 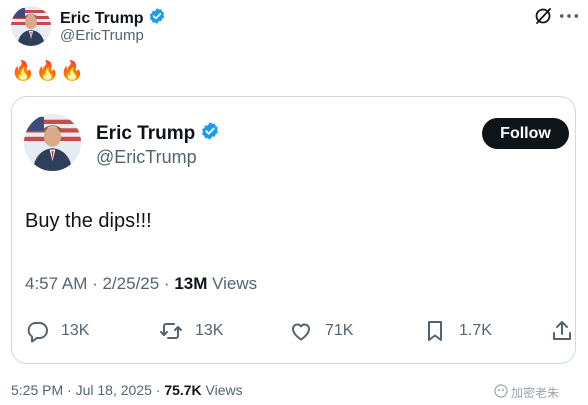 I want to click on repost-icon, so click(x=171, y=331).